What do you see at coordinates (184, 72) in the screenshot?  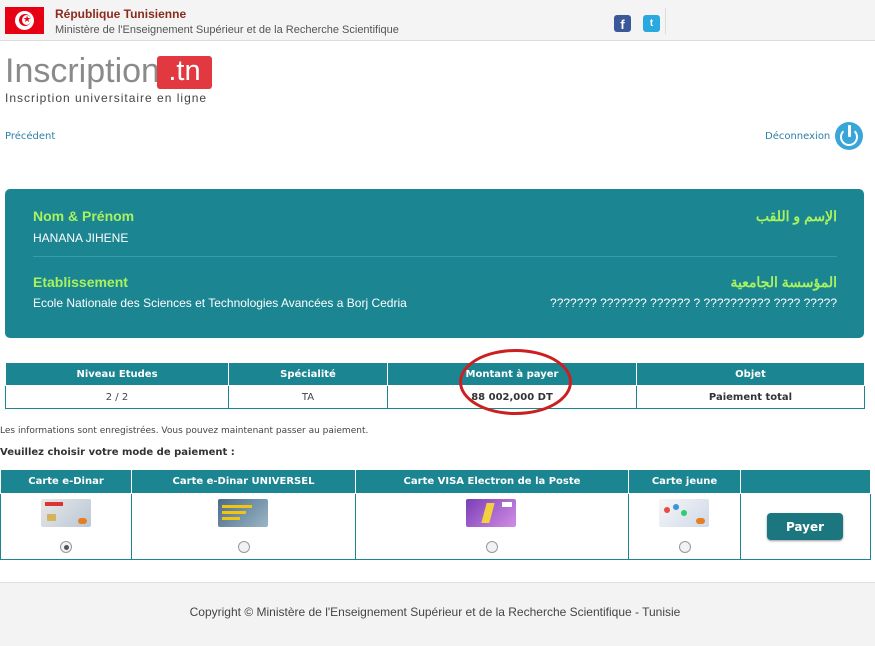 I see `logo-tld-badge: .tn` at bounding box center [184, 72].